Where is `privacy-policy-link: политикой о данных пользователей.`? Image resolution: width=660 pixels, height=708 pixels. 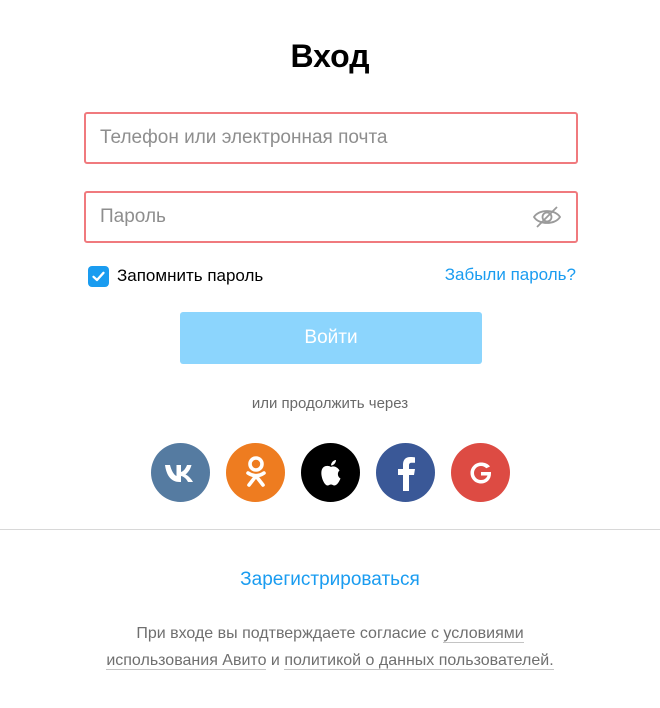 privacy-policy-link: политикой о данных пользователей. is located at coordinates (419, 661).